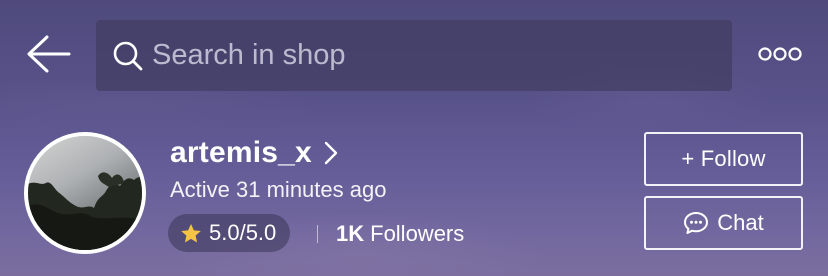 This screenshot has width=828, height=276. What do you see at coordinates (740, 222) in the screenshot?
I see `chat-label: Chat` at bounding box center [740, 222].